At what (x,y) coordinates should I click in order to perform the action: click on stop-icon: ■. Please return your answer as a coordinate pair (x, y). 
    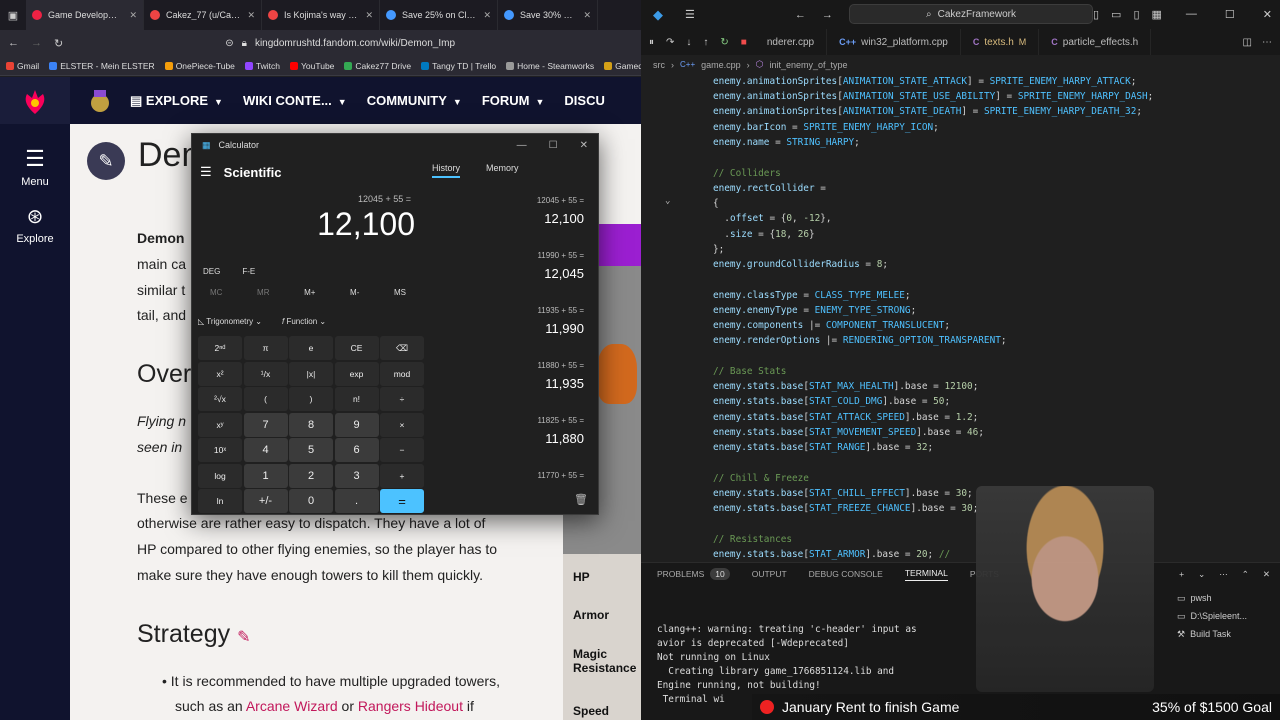
    Looking at the image, I should click on (744, 42).